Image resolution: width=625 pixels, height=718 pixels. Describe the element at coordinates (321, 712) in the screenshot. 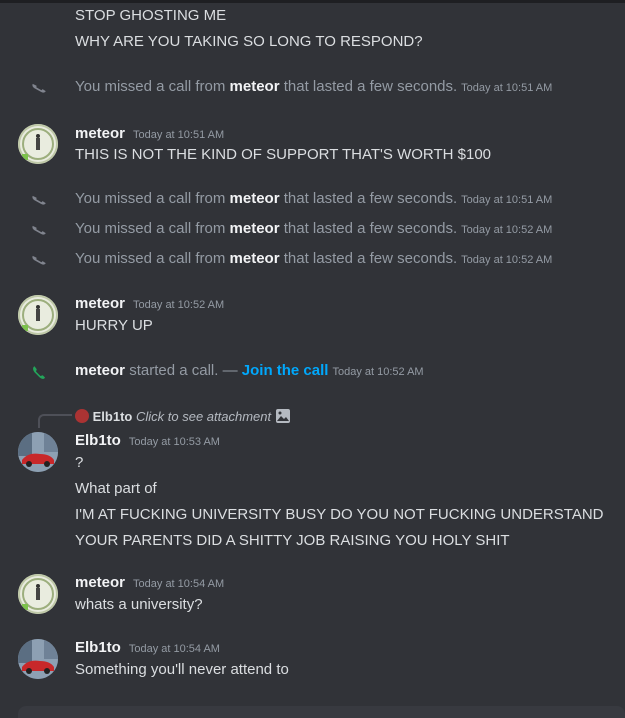

I see `message-input-box` at that location.